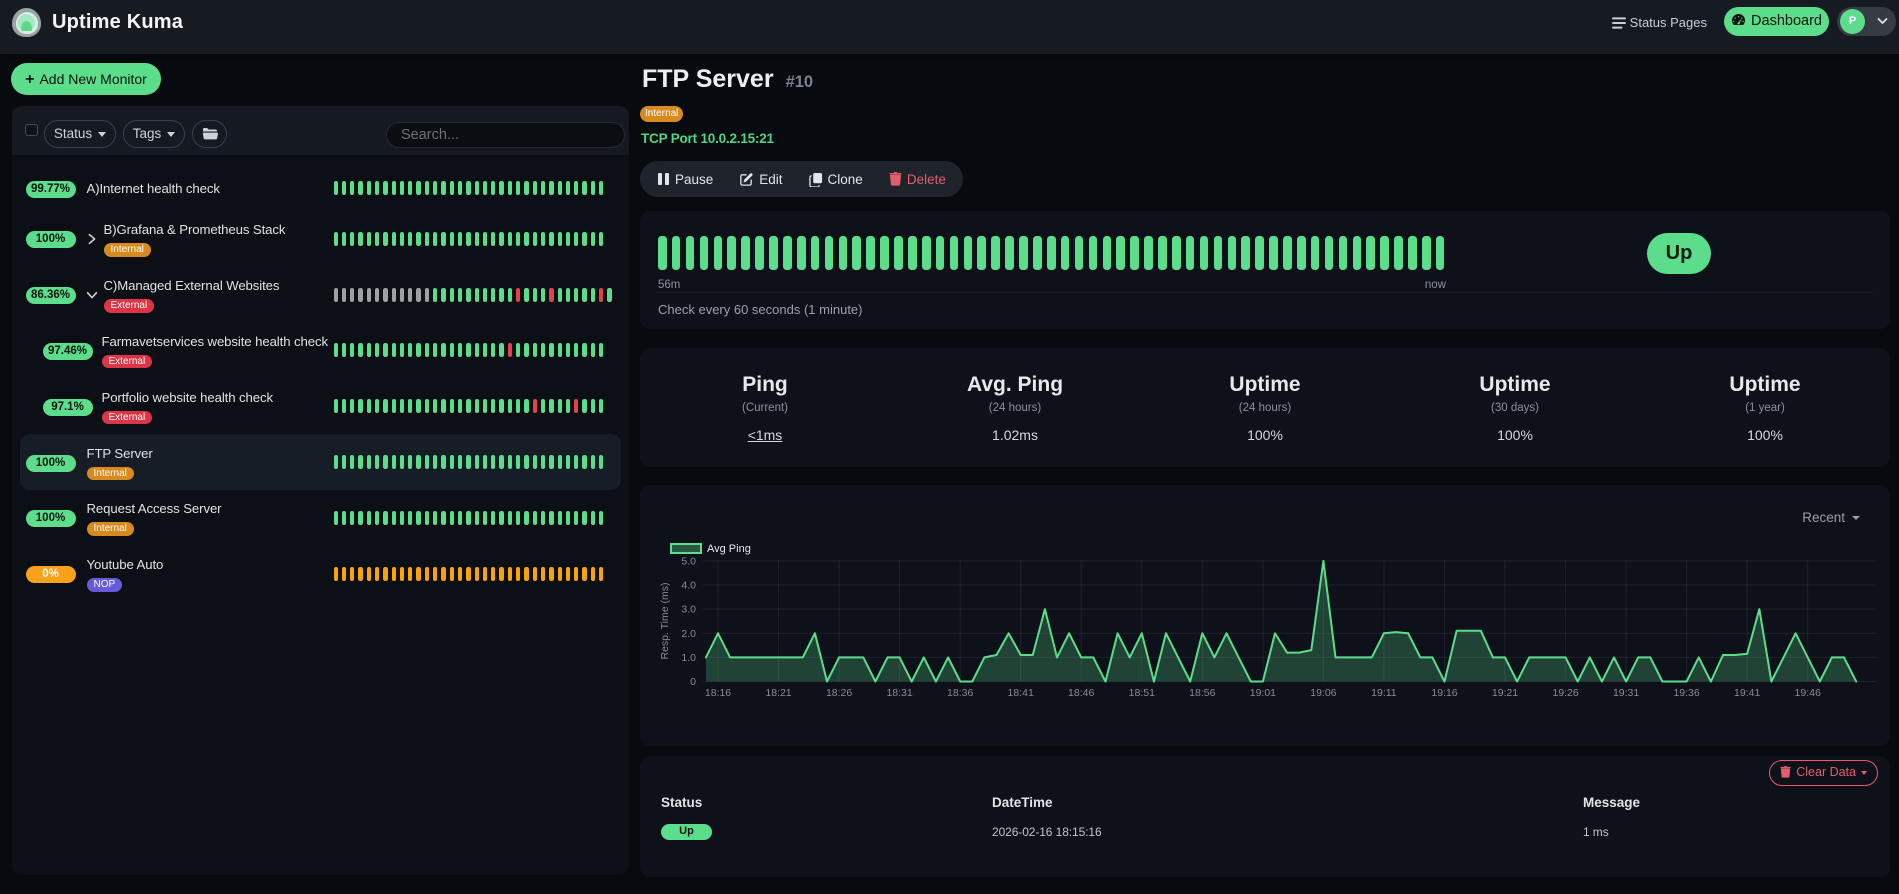 The width and height of the screenshot is (1899, 894). I want to click on svg-text: 19:01, so click(1263, 693).